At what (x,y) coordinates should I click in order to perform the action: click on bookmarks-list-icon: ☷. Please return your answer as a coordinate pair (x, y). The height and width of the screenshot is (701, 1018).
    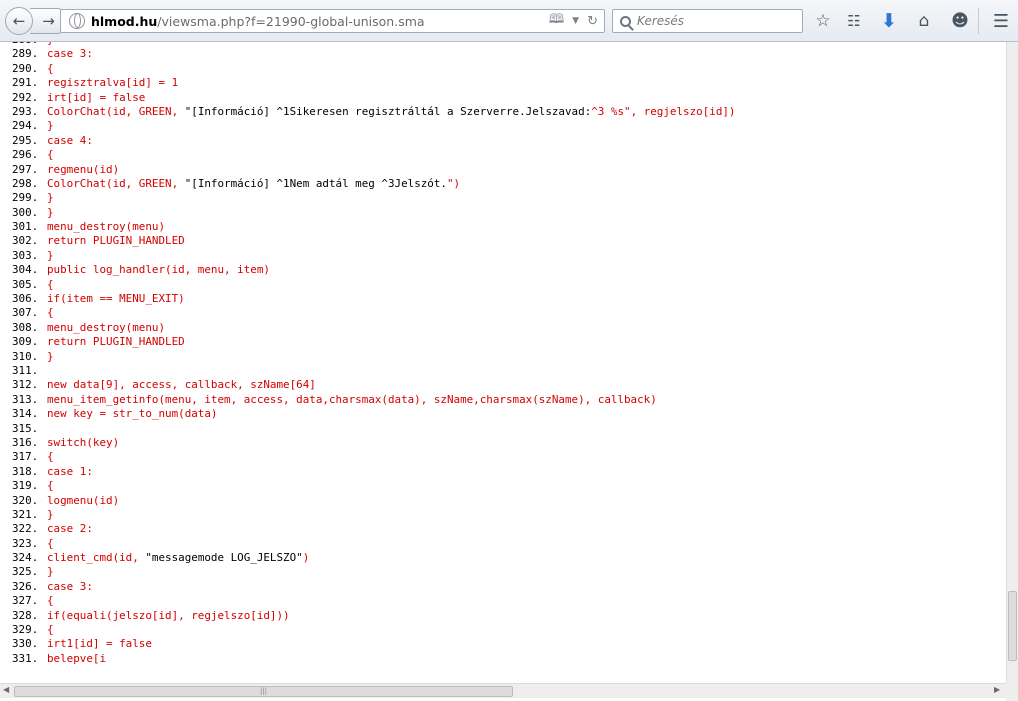
    Looking at the image, I should click on (854, 21).